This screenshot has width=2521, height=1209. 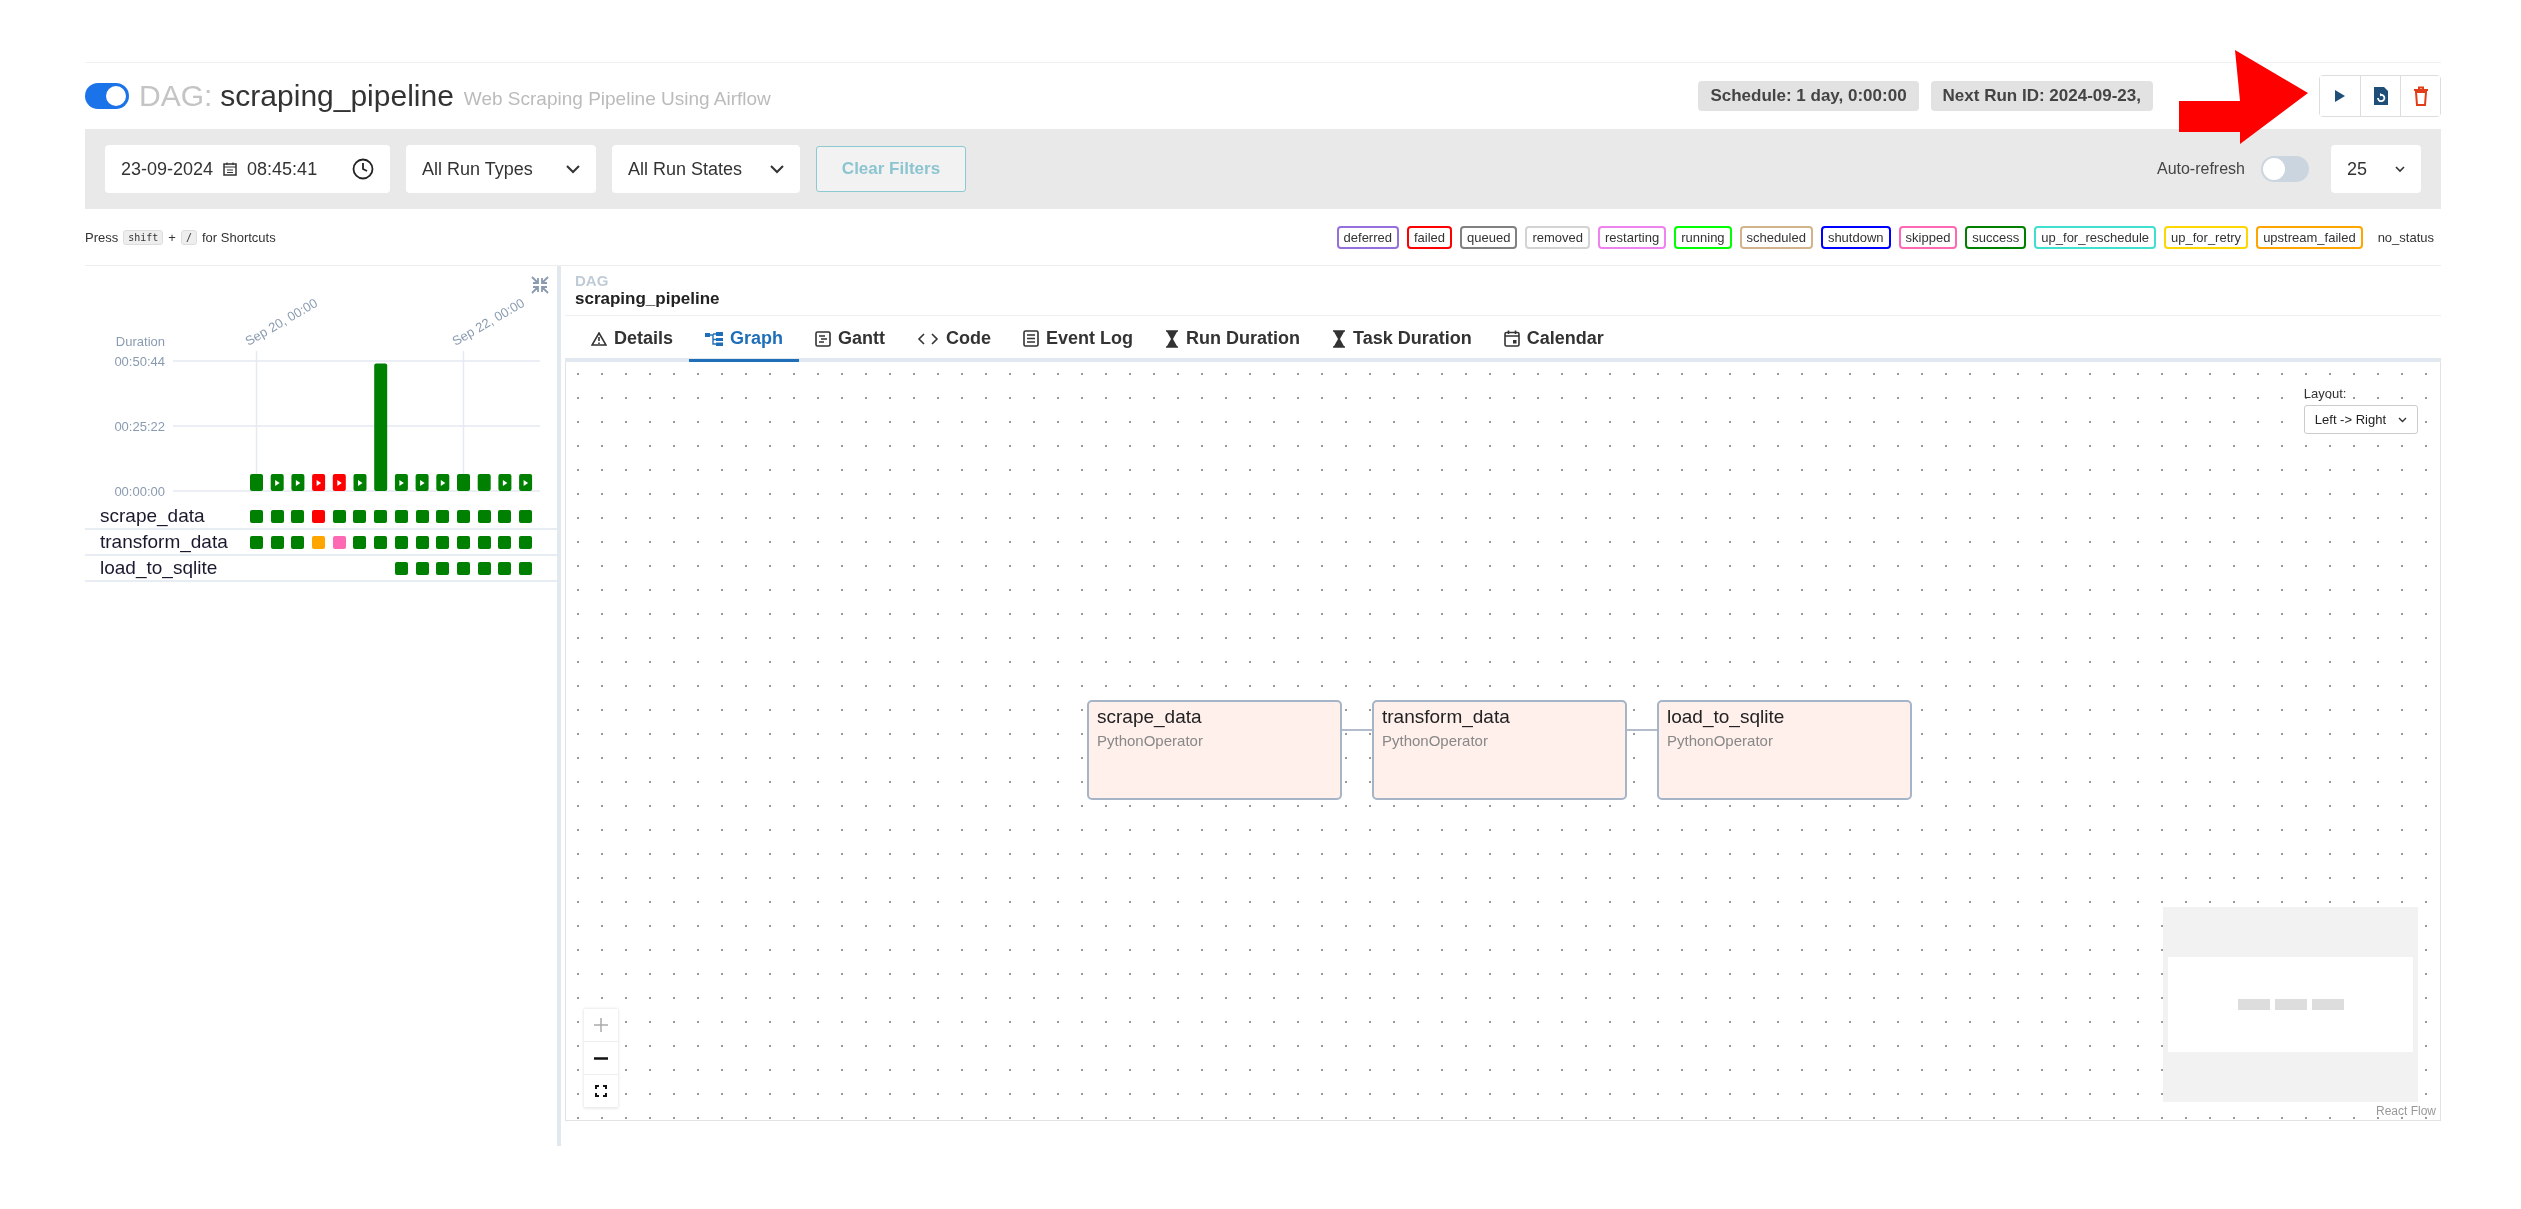 What do you see at coordinates (167, 516) in the screenshot?
I see `task-name: scrape_data` at bounding box center [167, 516].